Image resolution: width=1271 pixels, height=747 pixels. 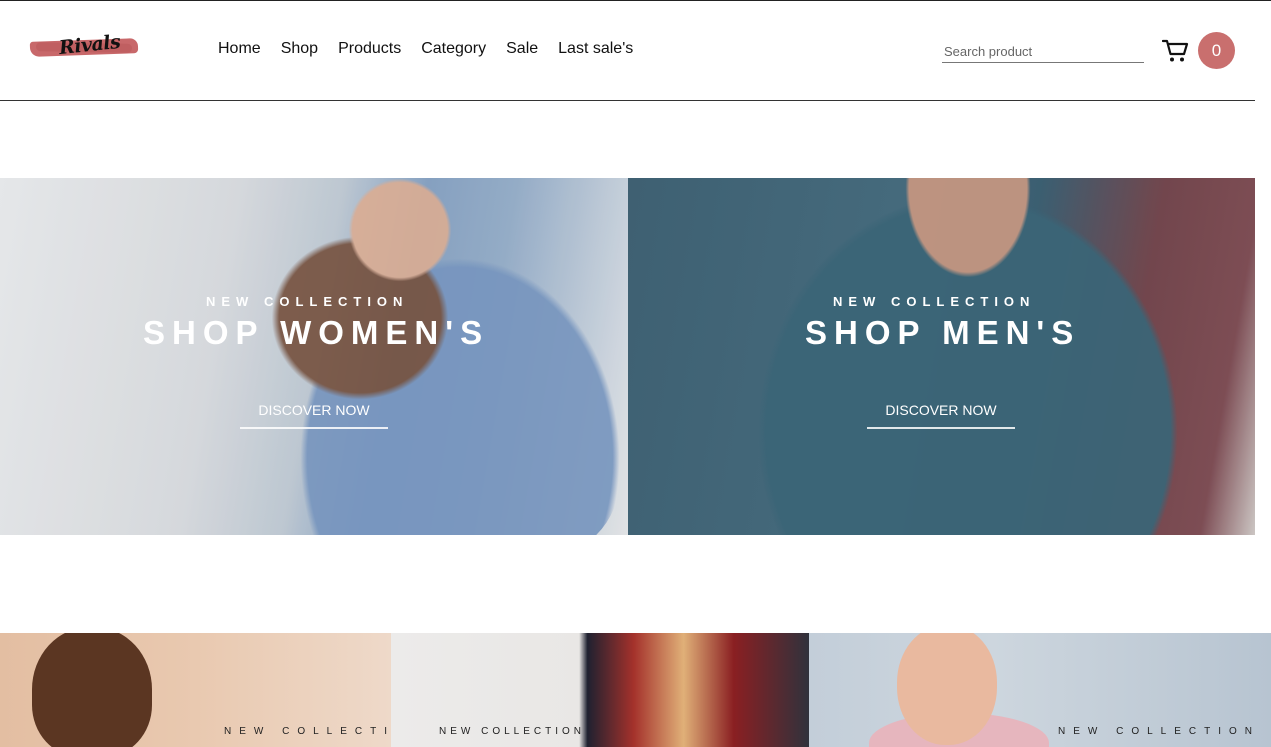 What do you see at coordinates (1043, 51) in the screenshot?
I see `search-input` at bounding box center [1043, 51].